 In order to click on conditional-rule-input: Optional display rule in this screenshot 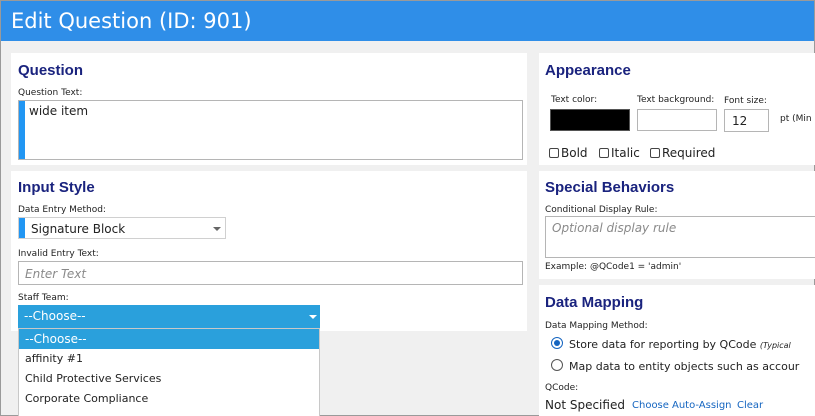, I will do `click(680, 237)`.